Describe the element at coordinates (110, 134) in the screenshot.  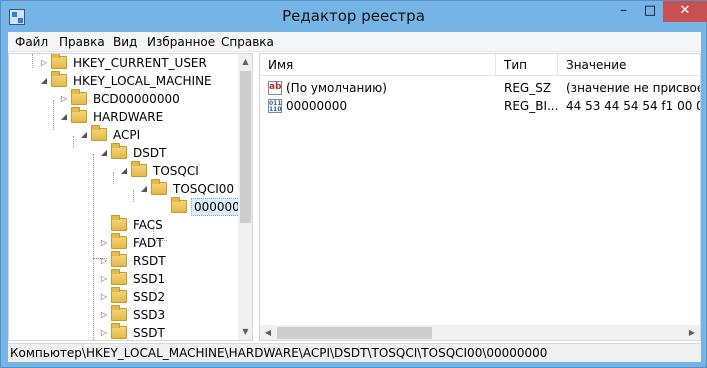
I see `tree-item-acpi: ◢ ACPI` at that location.